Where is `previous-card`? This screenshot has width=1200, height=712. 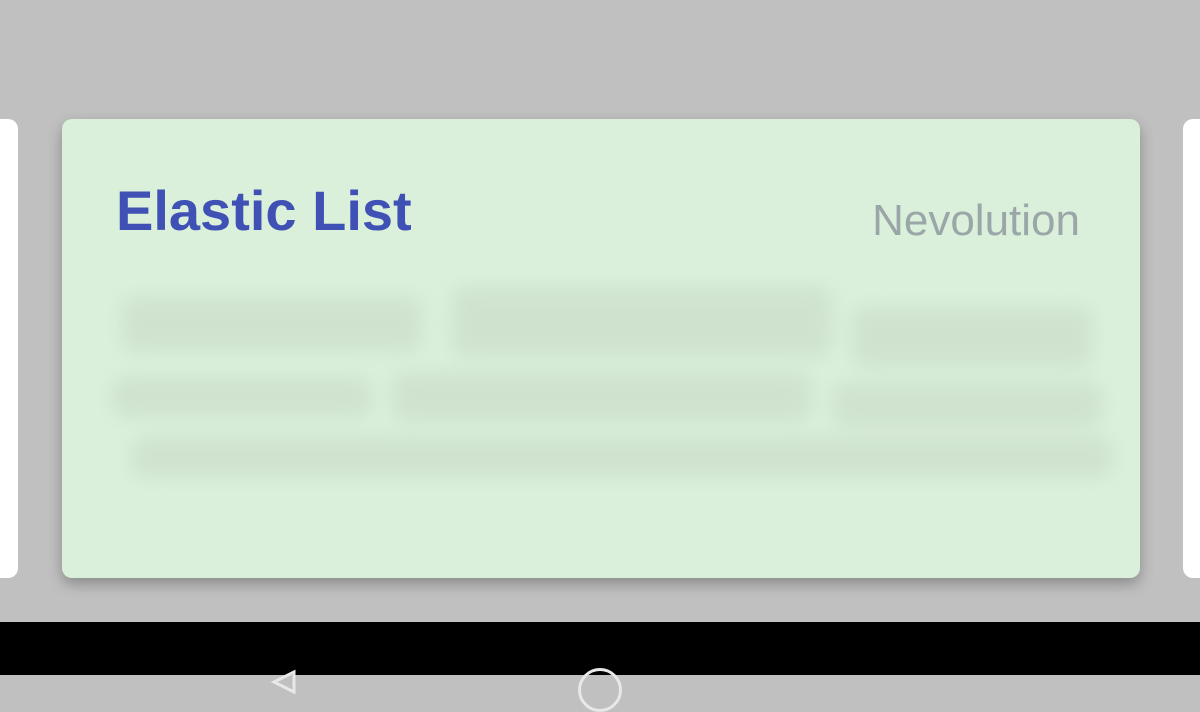 previous-card is located at coordinates (9, 348).